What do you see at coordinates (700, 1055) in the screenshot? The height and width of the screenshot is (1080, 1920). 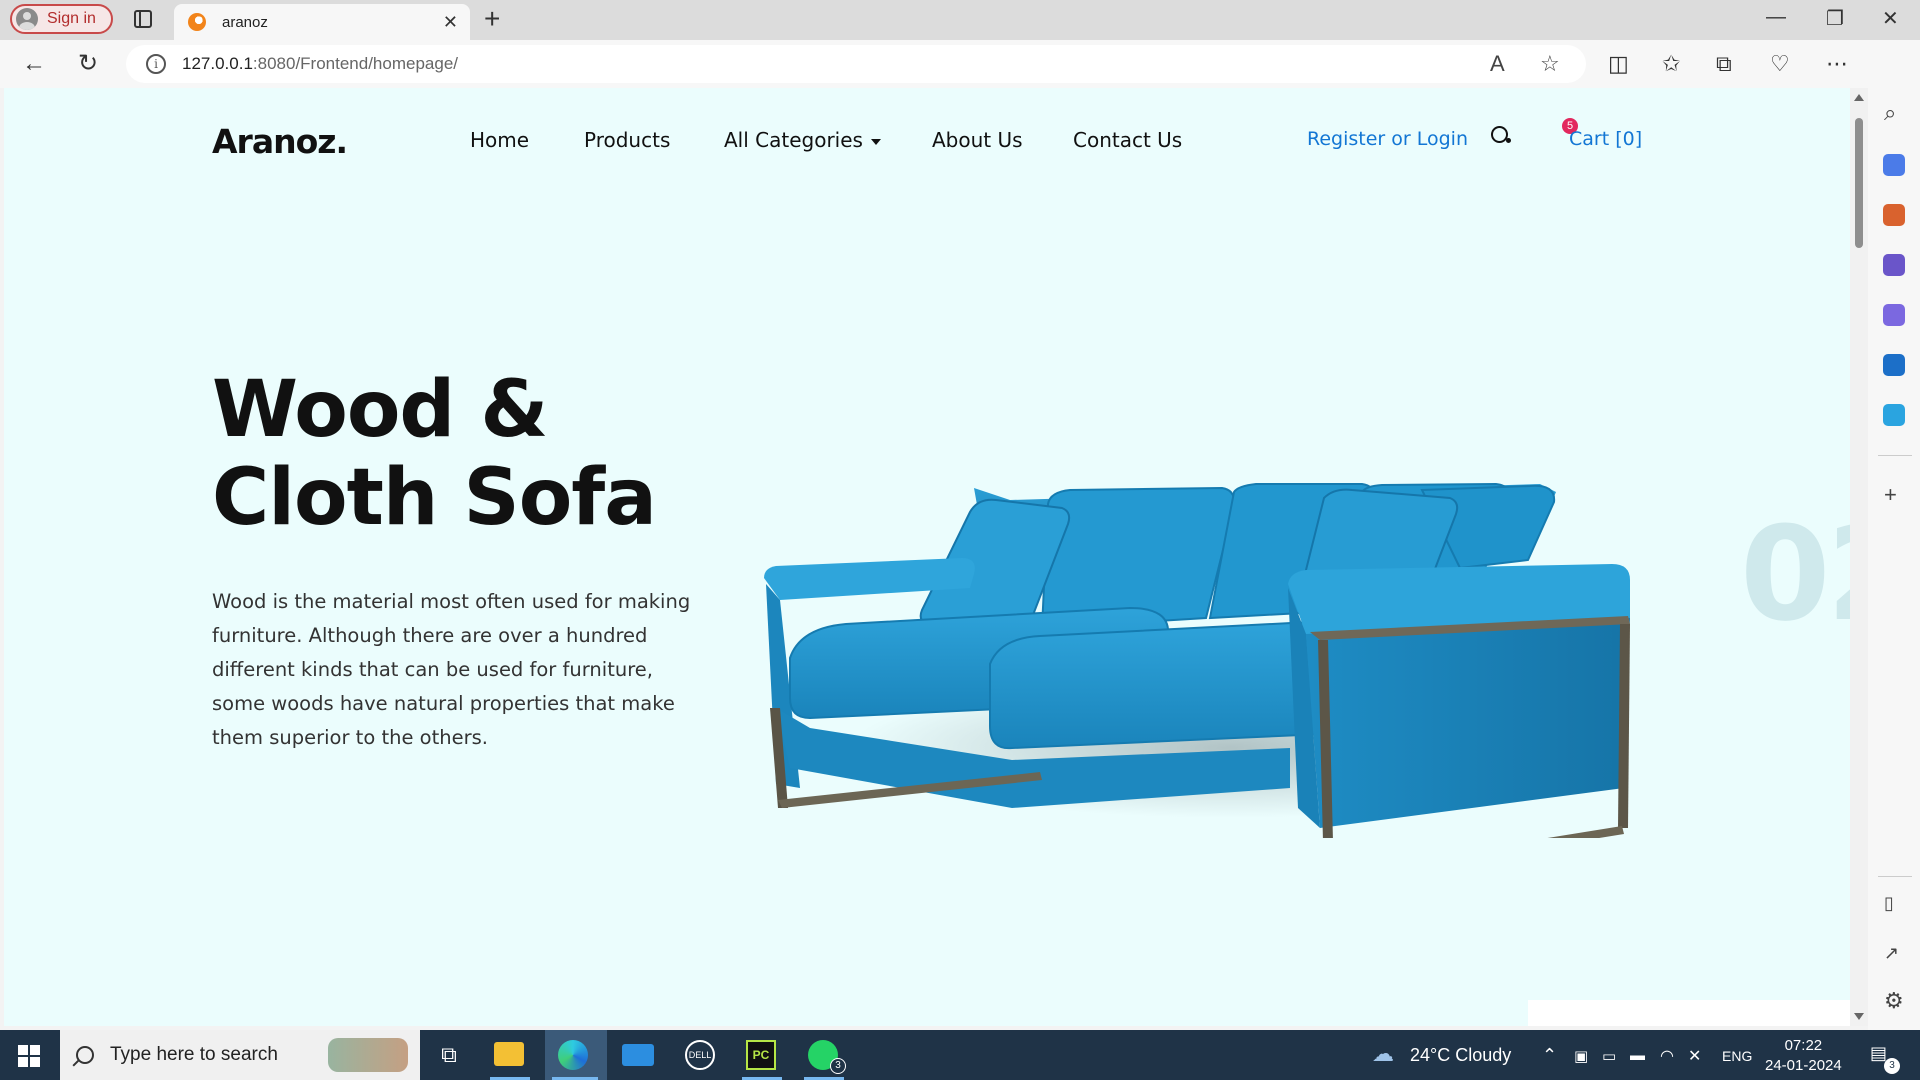 I see `dell-icon: DELL` at bounding box center [700, 1055].